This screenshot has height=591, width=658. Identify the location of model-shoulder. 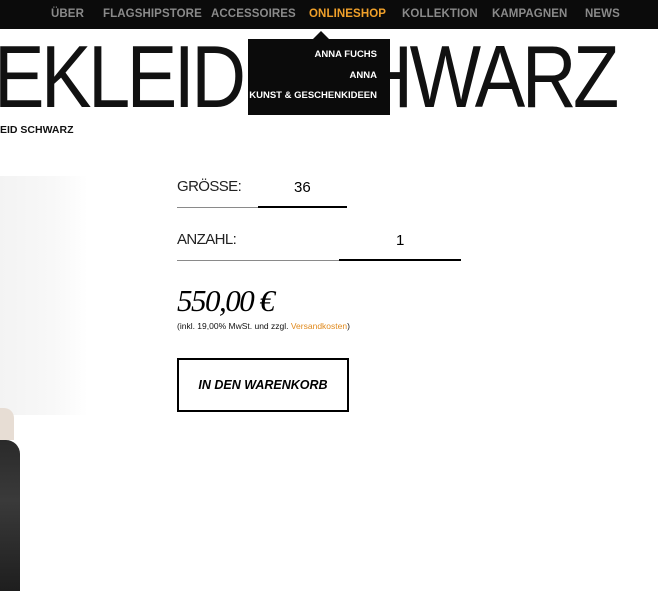
(7, 424).